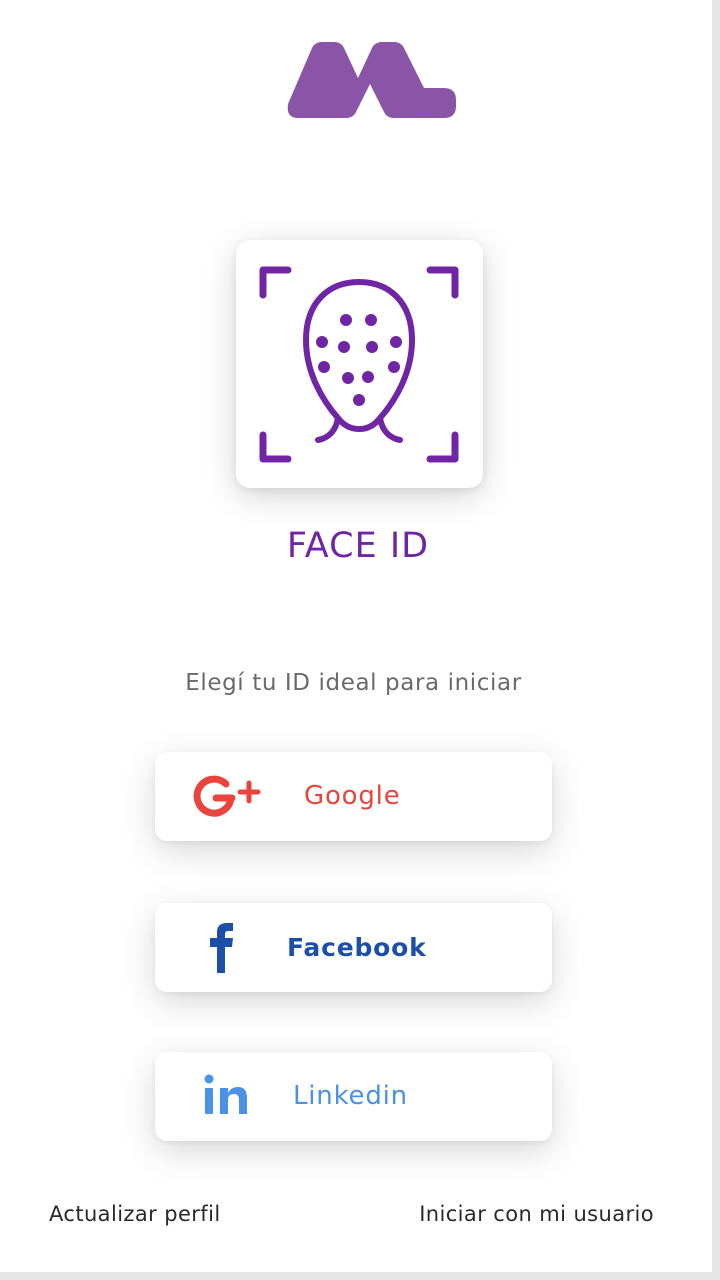 This screenshot has height=1280, width=720. What do you see at coordinates (350, 1096) in the screenshot?
I see `linkedin-button-label: Linkedin` at bounding box center [350, 1096].